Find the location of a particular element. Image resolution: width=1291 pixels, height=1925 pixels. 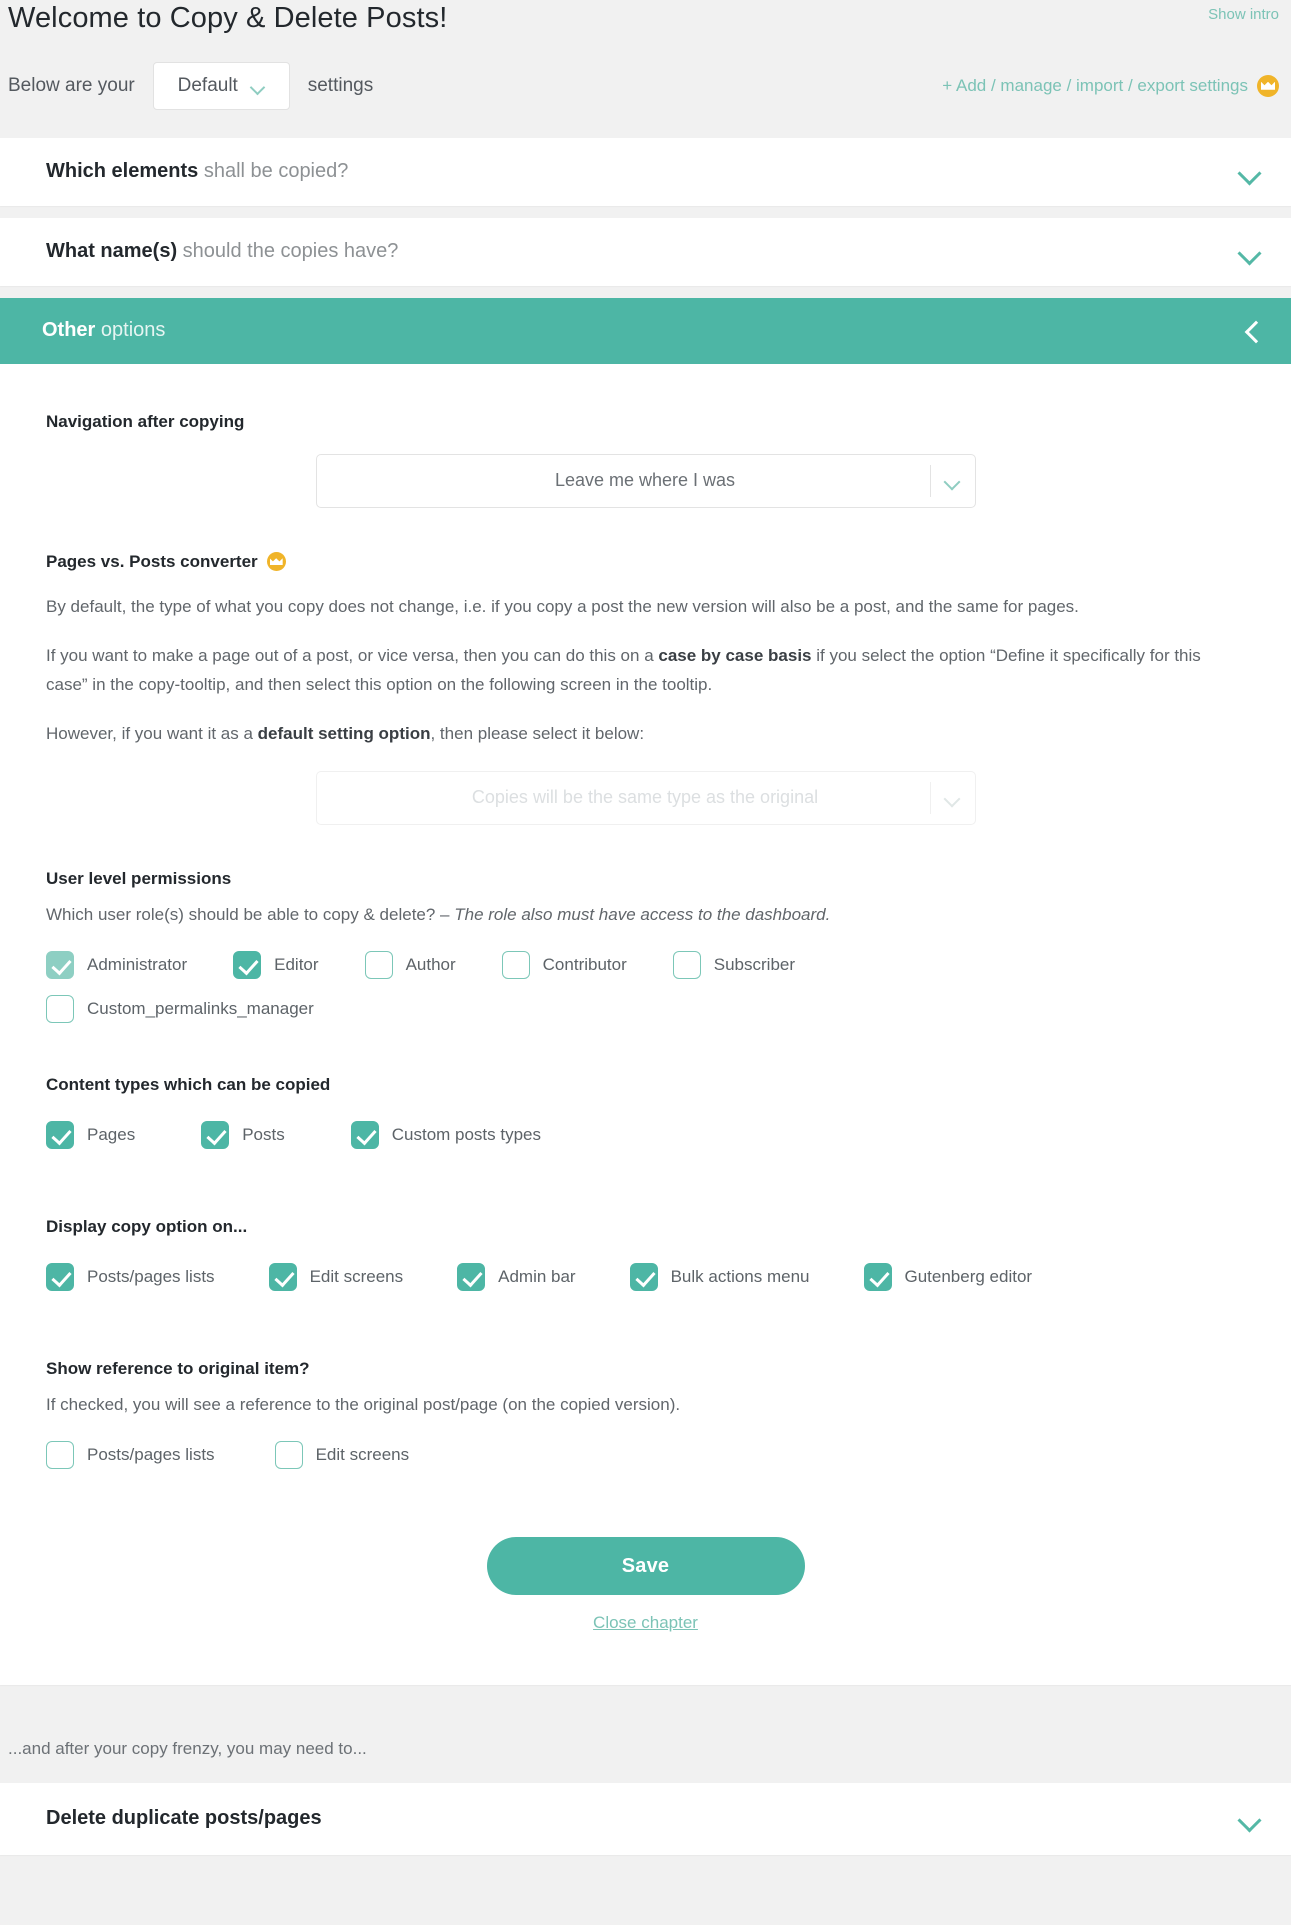

settings-lead-text: Below are your is located at coordinates (71, 85).